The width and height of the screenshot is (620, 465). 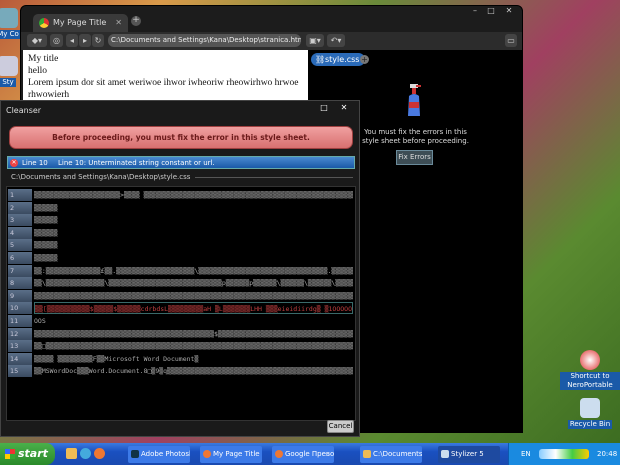 I want to click on dialog-title: Cleanser, so click(x=24, y=110).